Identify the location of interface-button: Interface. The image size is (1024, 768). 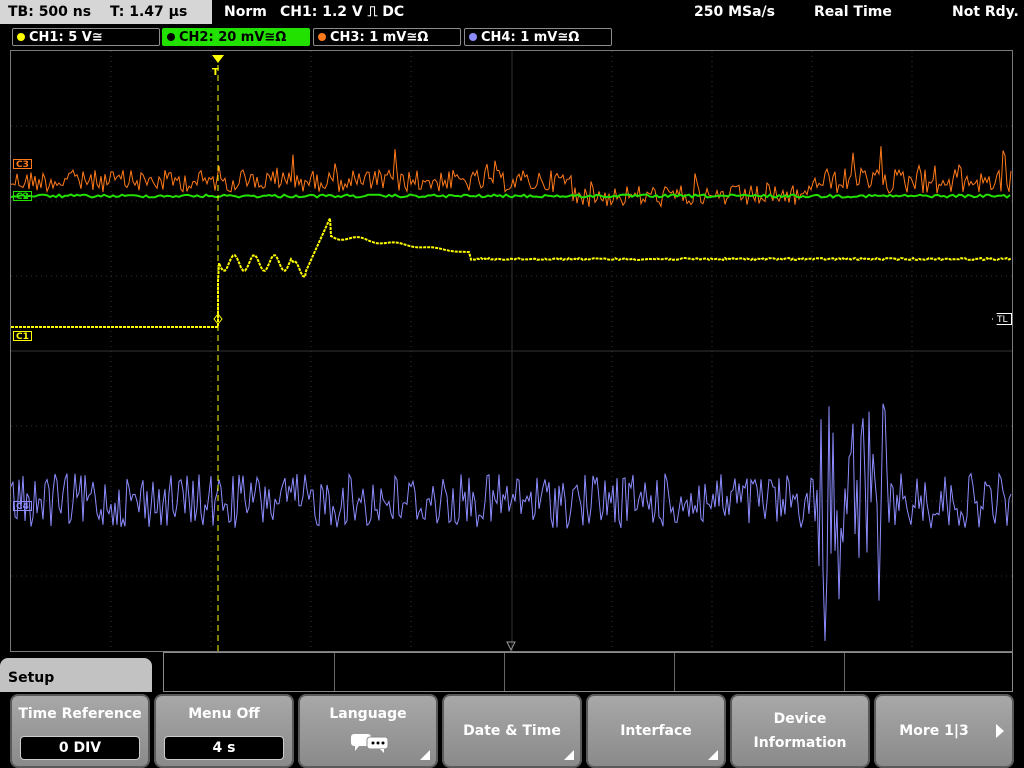
(656, 731).